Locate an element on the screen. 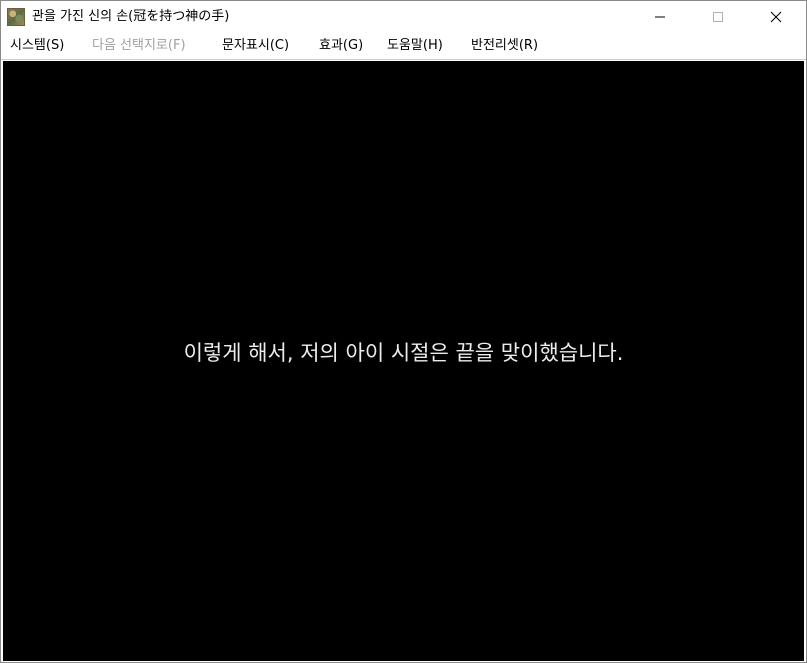 Image resolution: width=807 pixels, height=663 pixels. close-icon is located at coordinates (776, 17).